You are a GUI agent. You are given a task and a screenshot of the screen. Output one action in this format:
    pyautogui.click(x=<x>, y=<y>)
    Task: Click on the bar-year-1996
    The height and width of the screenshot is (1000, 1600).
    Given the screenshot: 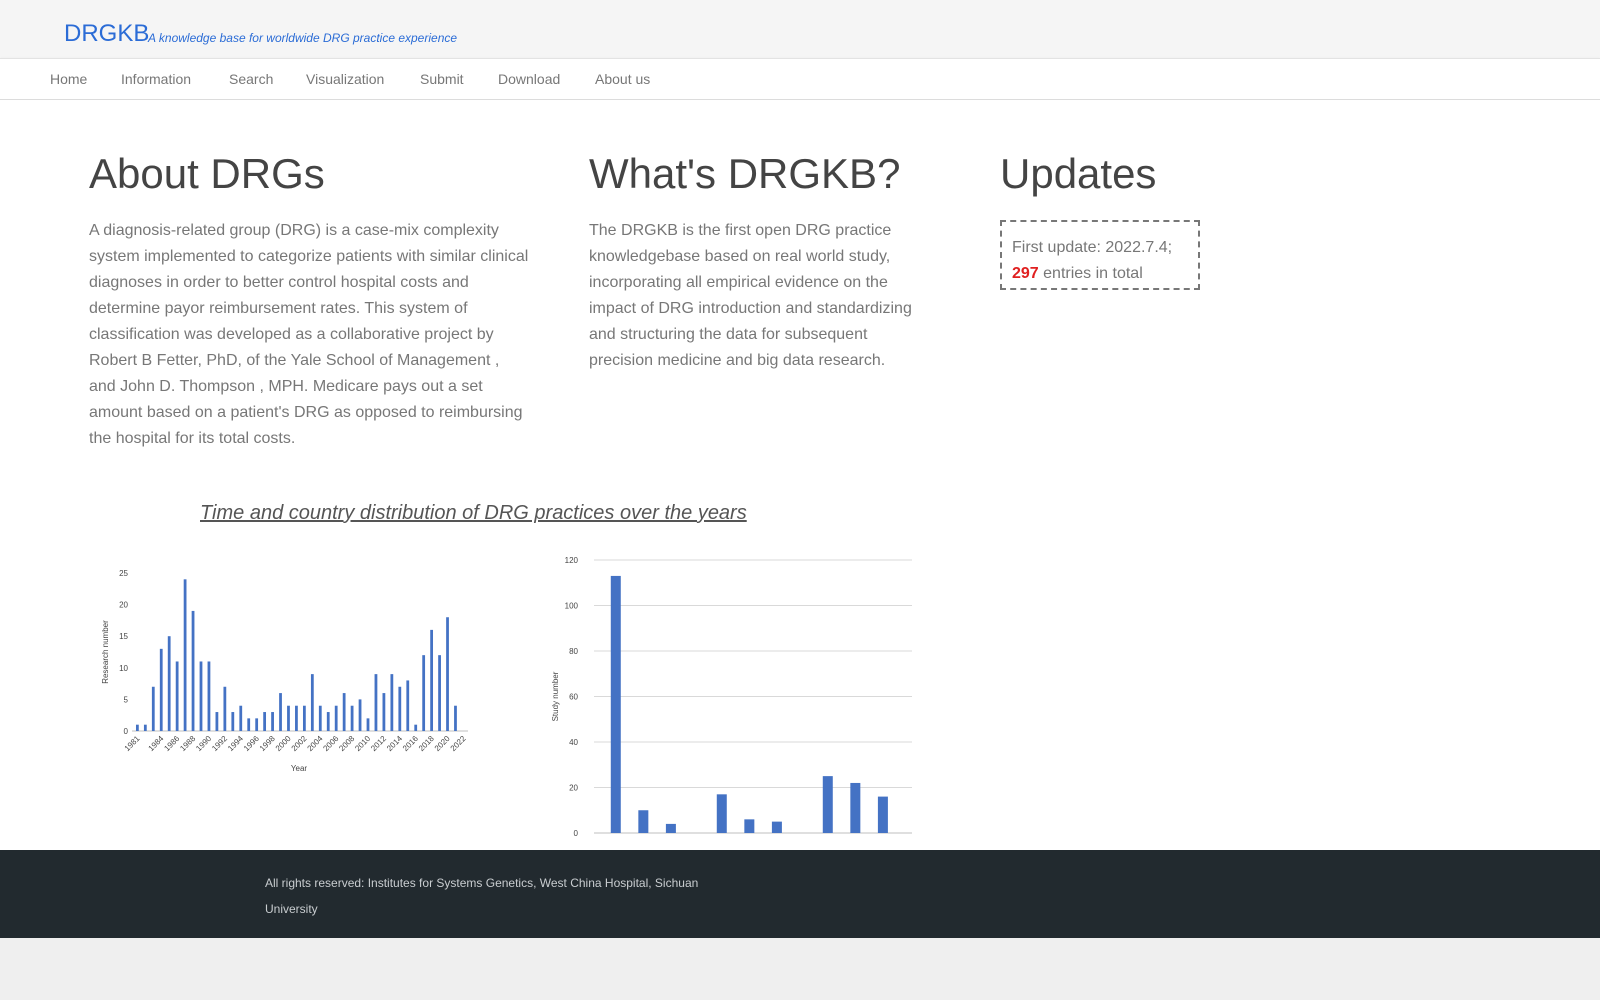 What is the action you would take?
    pyautogui.click(x=257, y=724)
    